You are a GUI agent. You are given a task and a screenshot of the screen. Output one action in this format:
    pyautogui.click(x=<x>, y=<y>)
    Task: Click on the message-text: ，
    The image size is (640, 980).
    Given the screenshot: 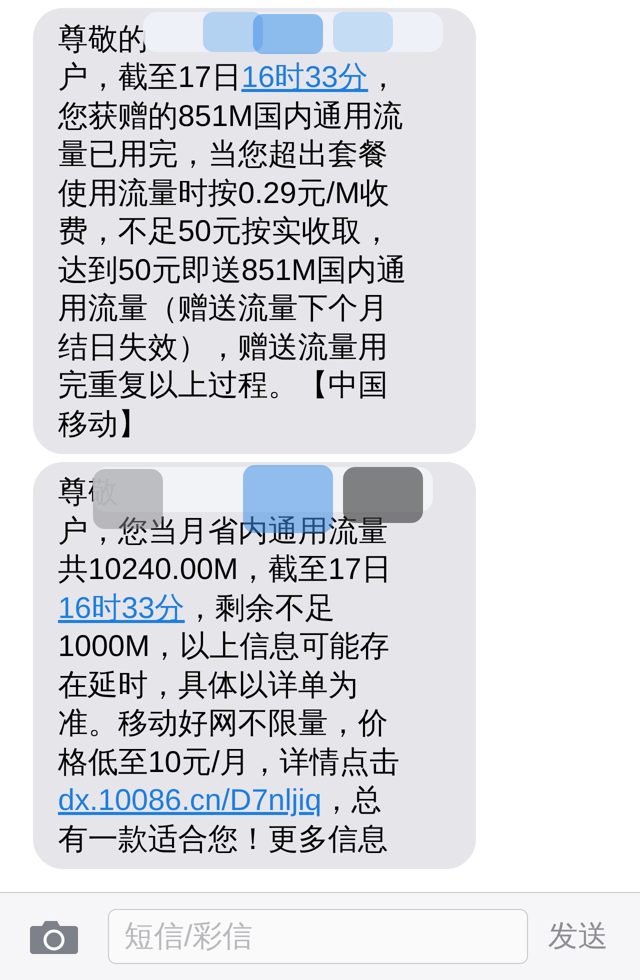 What is the action you would take?
    pyautogui.click(x=383, y=78)
    